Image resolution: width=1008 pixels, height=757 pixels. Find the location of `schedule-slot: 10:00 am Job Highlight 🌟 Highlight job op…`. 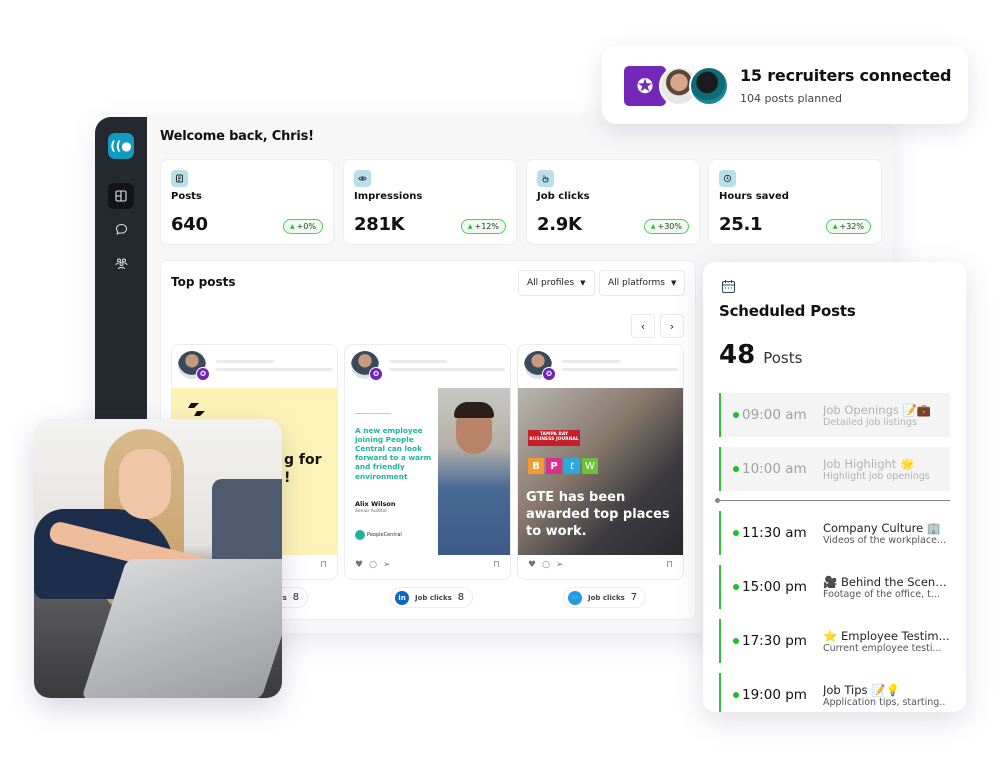

schedule-slot: 10:00 am Job Highlight 🌟 Highlight job op… is located at coordinates (834, 469).